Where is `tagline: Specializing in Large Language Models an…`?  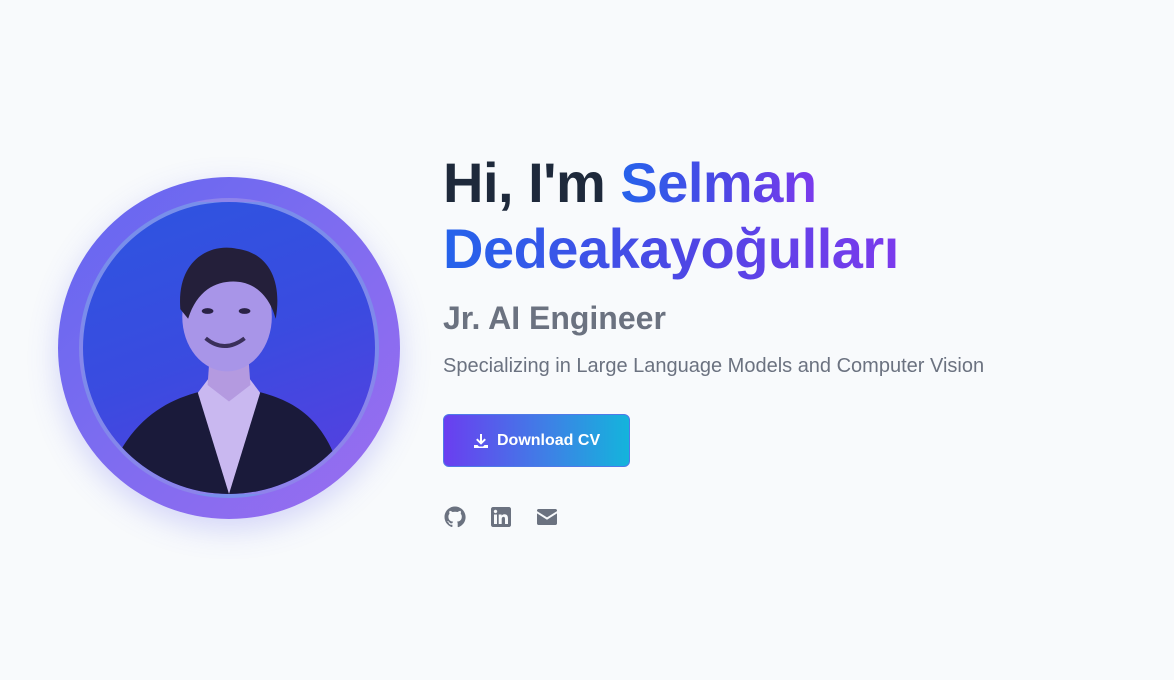
tagline: Specializing in Large Language Models an… is located at coordinates (714, 366).